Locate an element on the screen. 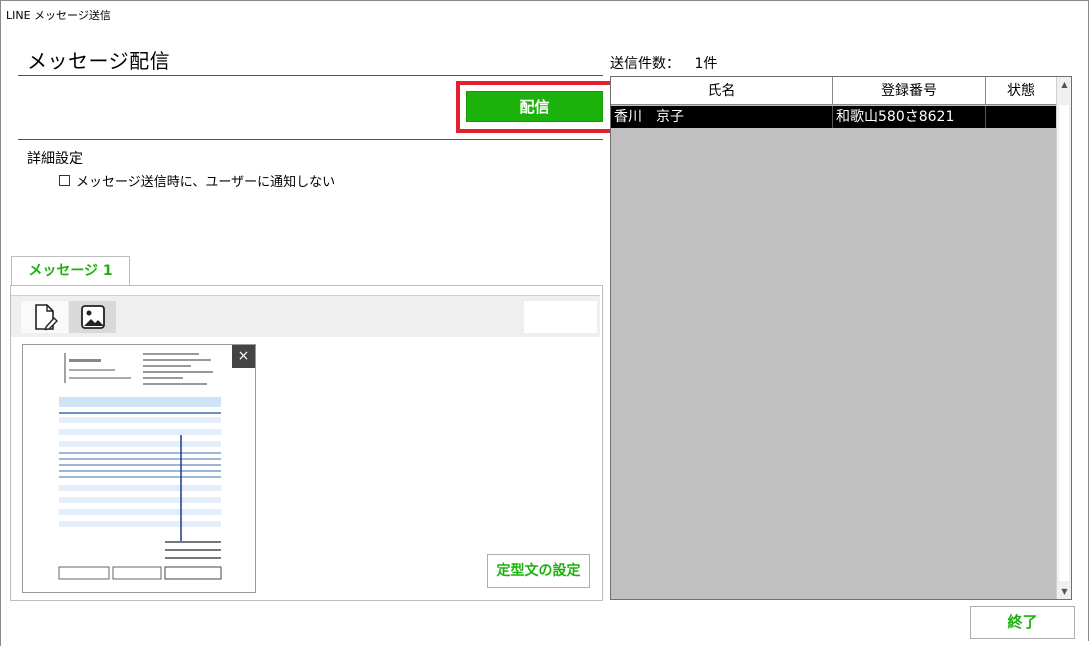 The width and height of the screenshot is (1089, 647). no-notify-option: メッセージ送信時に、ユーザーに通知しない is located at coordinates (197, 180).